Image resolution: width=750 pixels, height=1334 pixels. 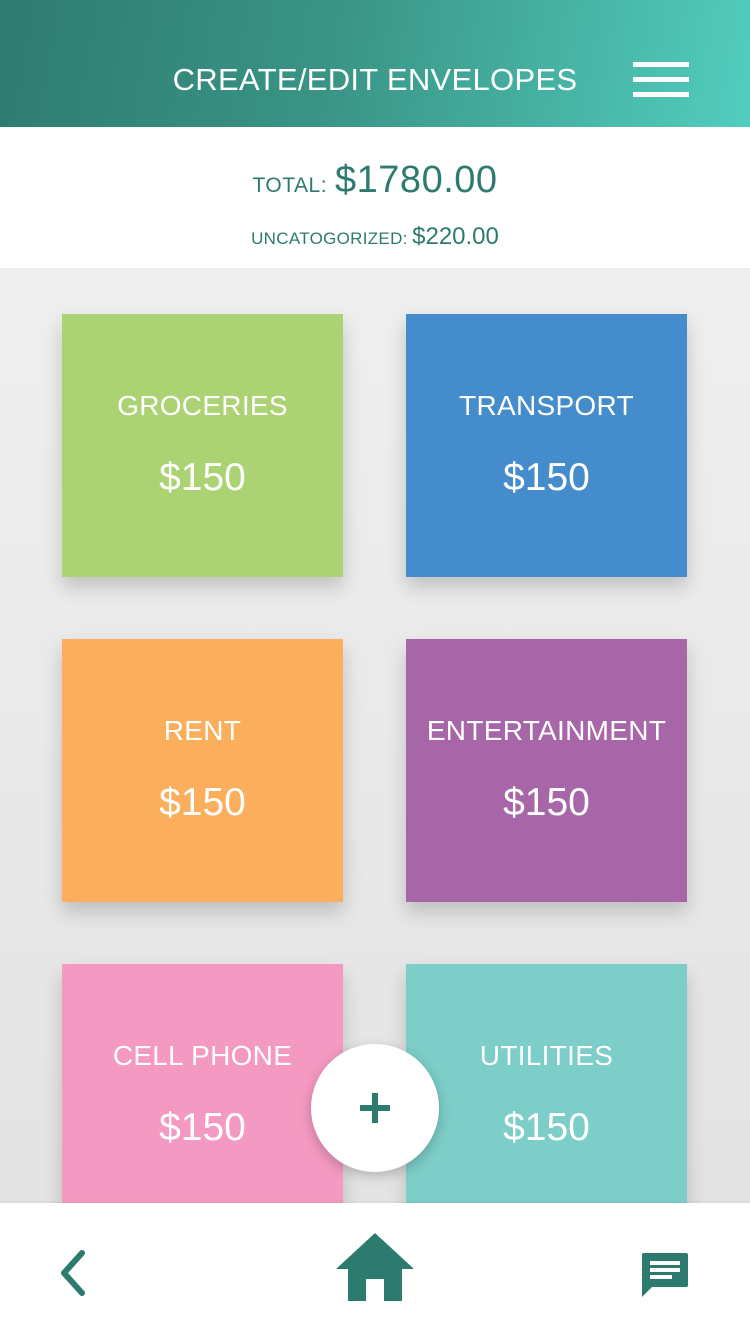 I want to click on header-bar: CREATE/EDIT ENVELOPES, so click(x=375, y=63).